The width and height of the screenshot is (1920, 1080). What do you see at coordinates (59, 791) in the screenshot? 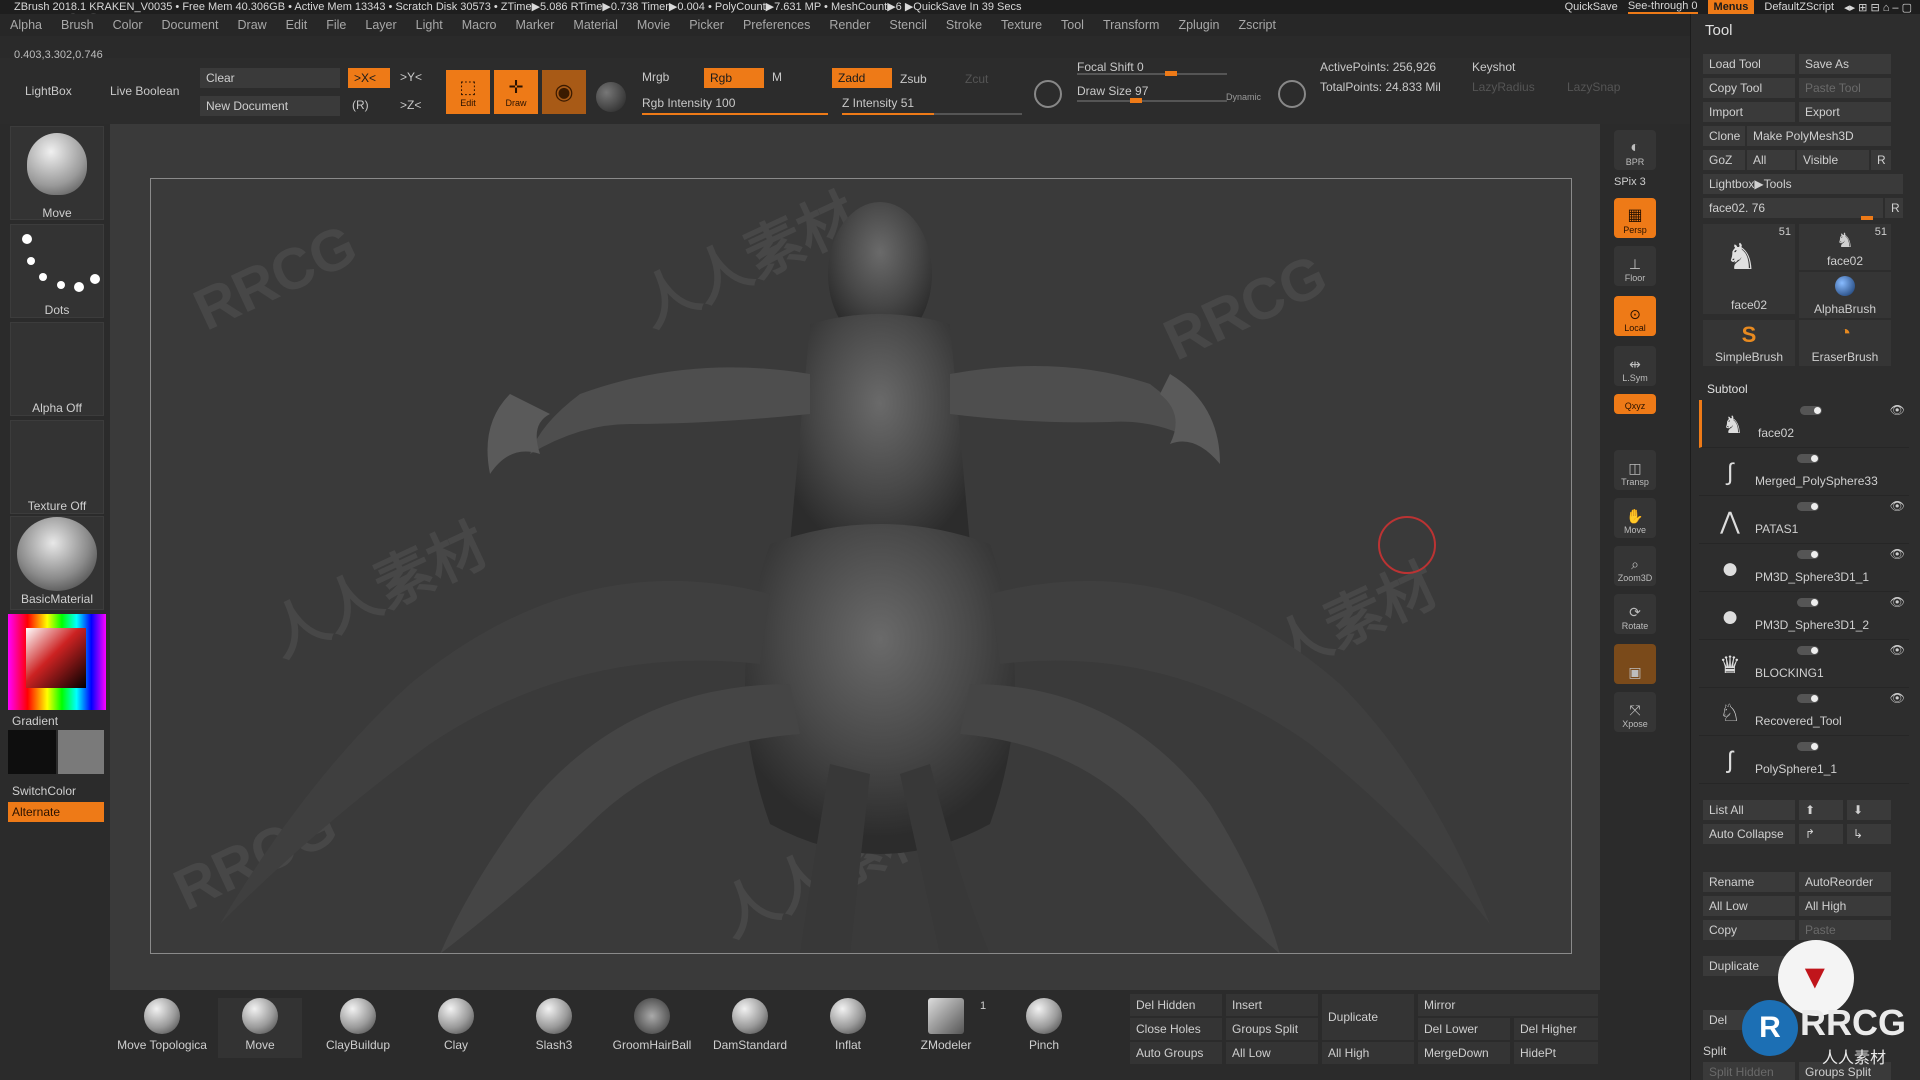
I see `switchcolor-button: SwitchColor` at bounding box center [59, 791].